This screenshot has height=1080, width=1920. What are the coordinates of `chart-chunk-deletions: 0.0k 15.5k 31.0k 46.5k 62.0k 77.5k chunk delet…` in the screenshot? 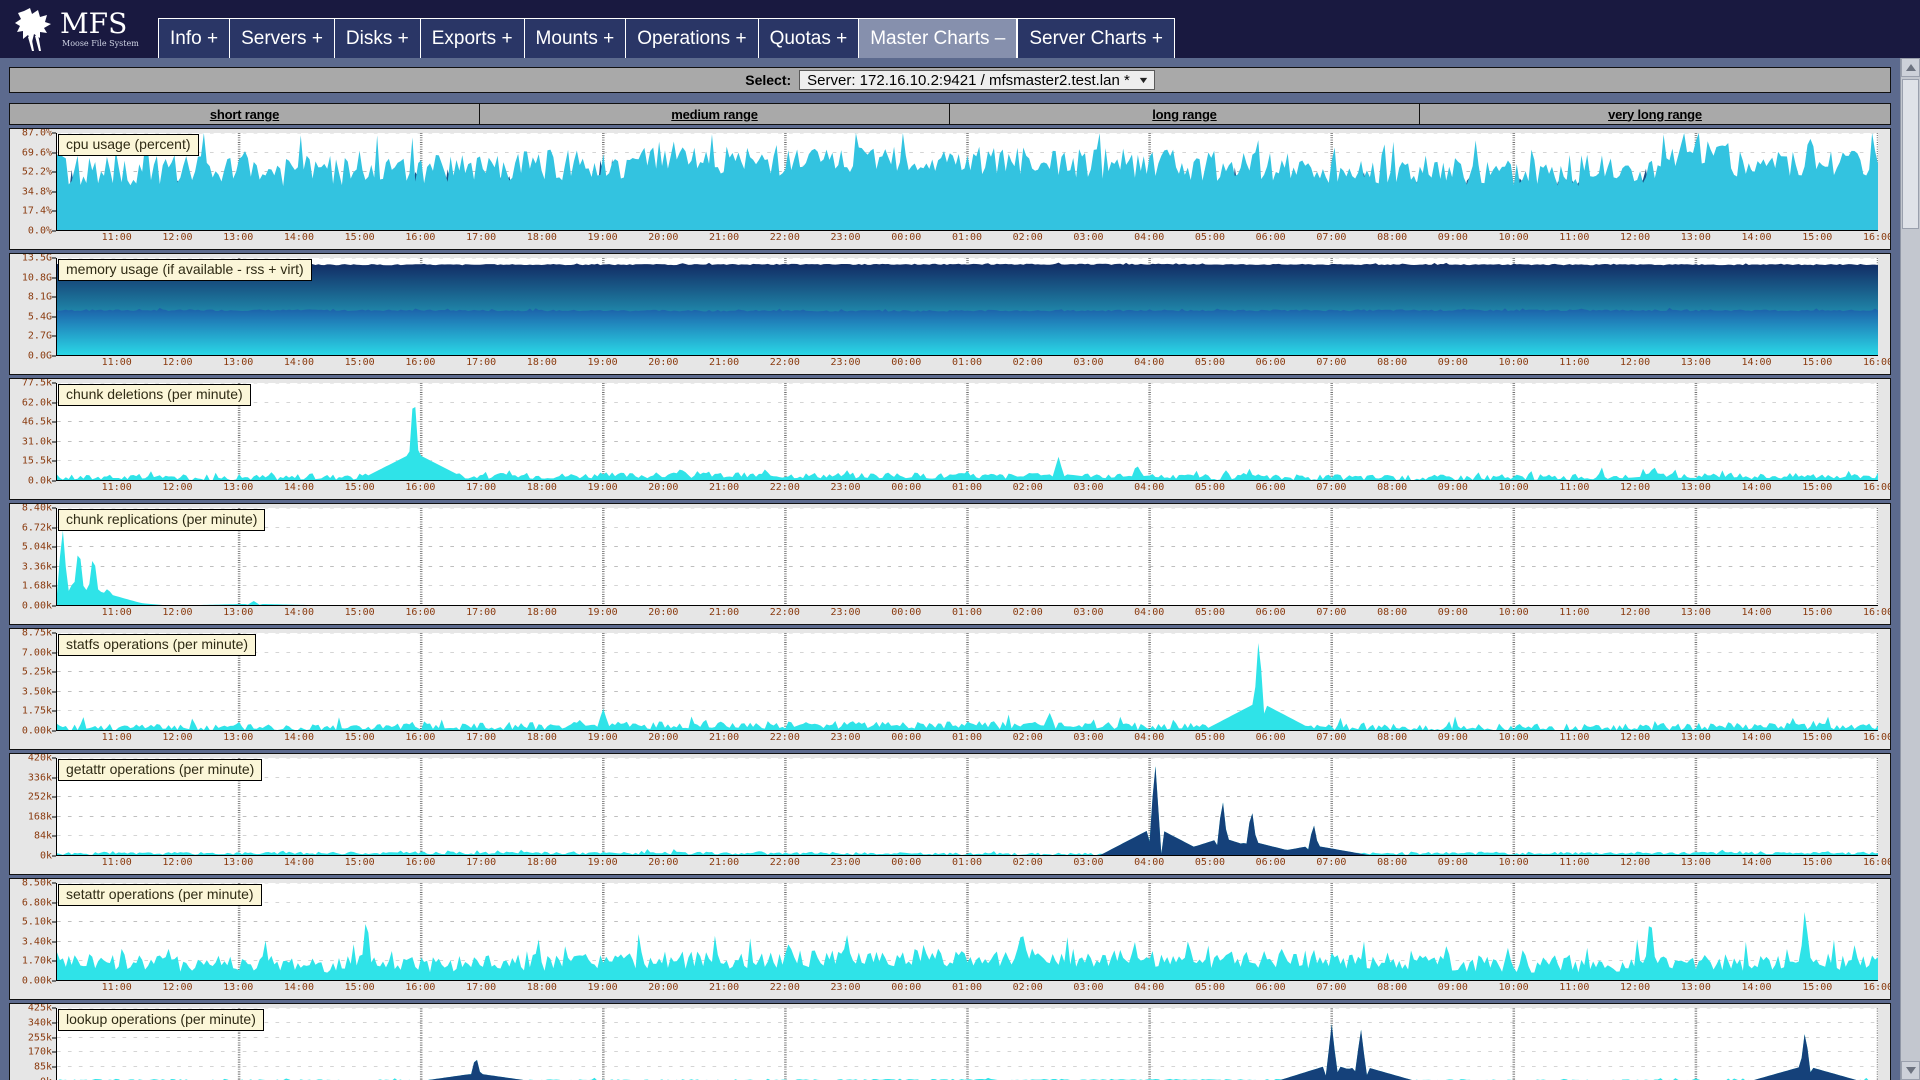 It's located at (950, 439).